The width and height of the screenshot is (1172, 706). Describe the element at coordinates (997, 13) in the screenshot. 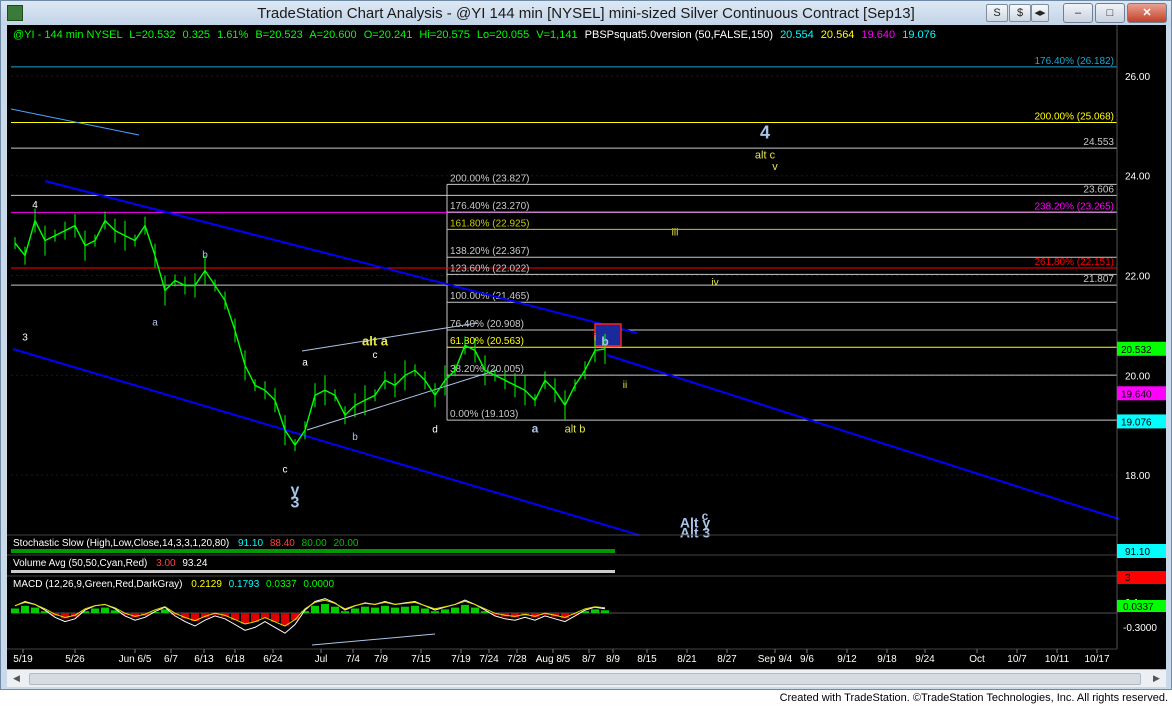

I see `s-button: S` at that location.